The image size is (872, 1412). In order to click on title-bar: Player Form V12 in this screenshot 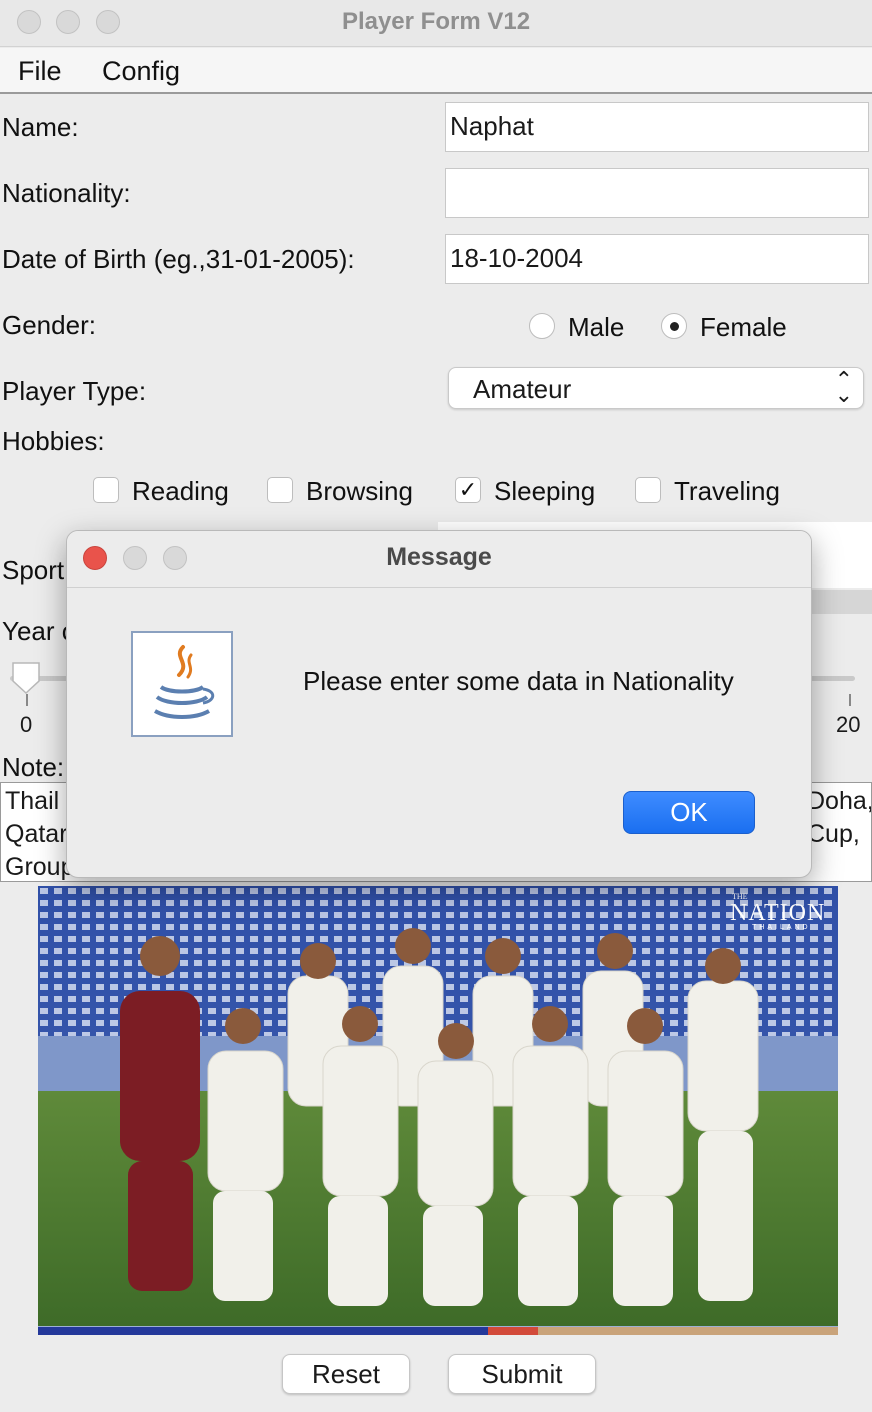, I will do `click(436, 23)`.